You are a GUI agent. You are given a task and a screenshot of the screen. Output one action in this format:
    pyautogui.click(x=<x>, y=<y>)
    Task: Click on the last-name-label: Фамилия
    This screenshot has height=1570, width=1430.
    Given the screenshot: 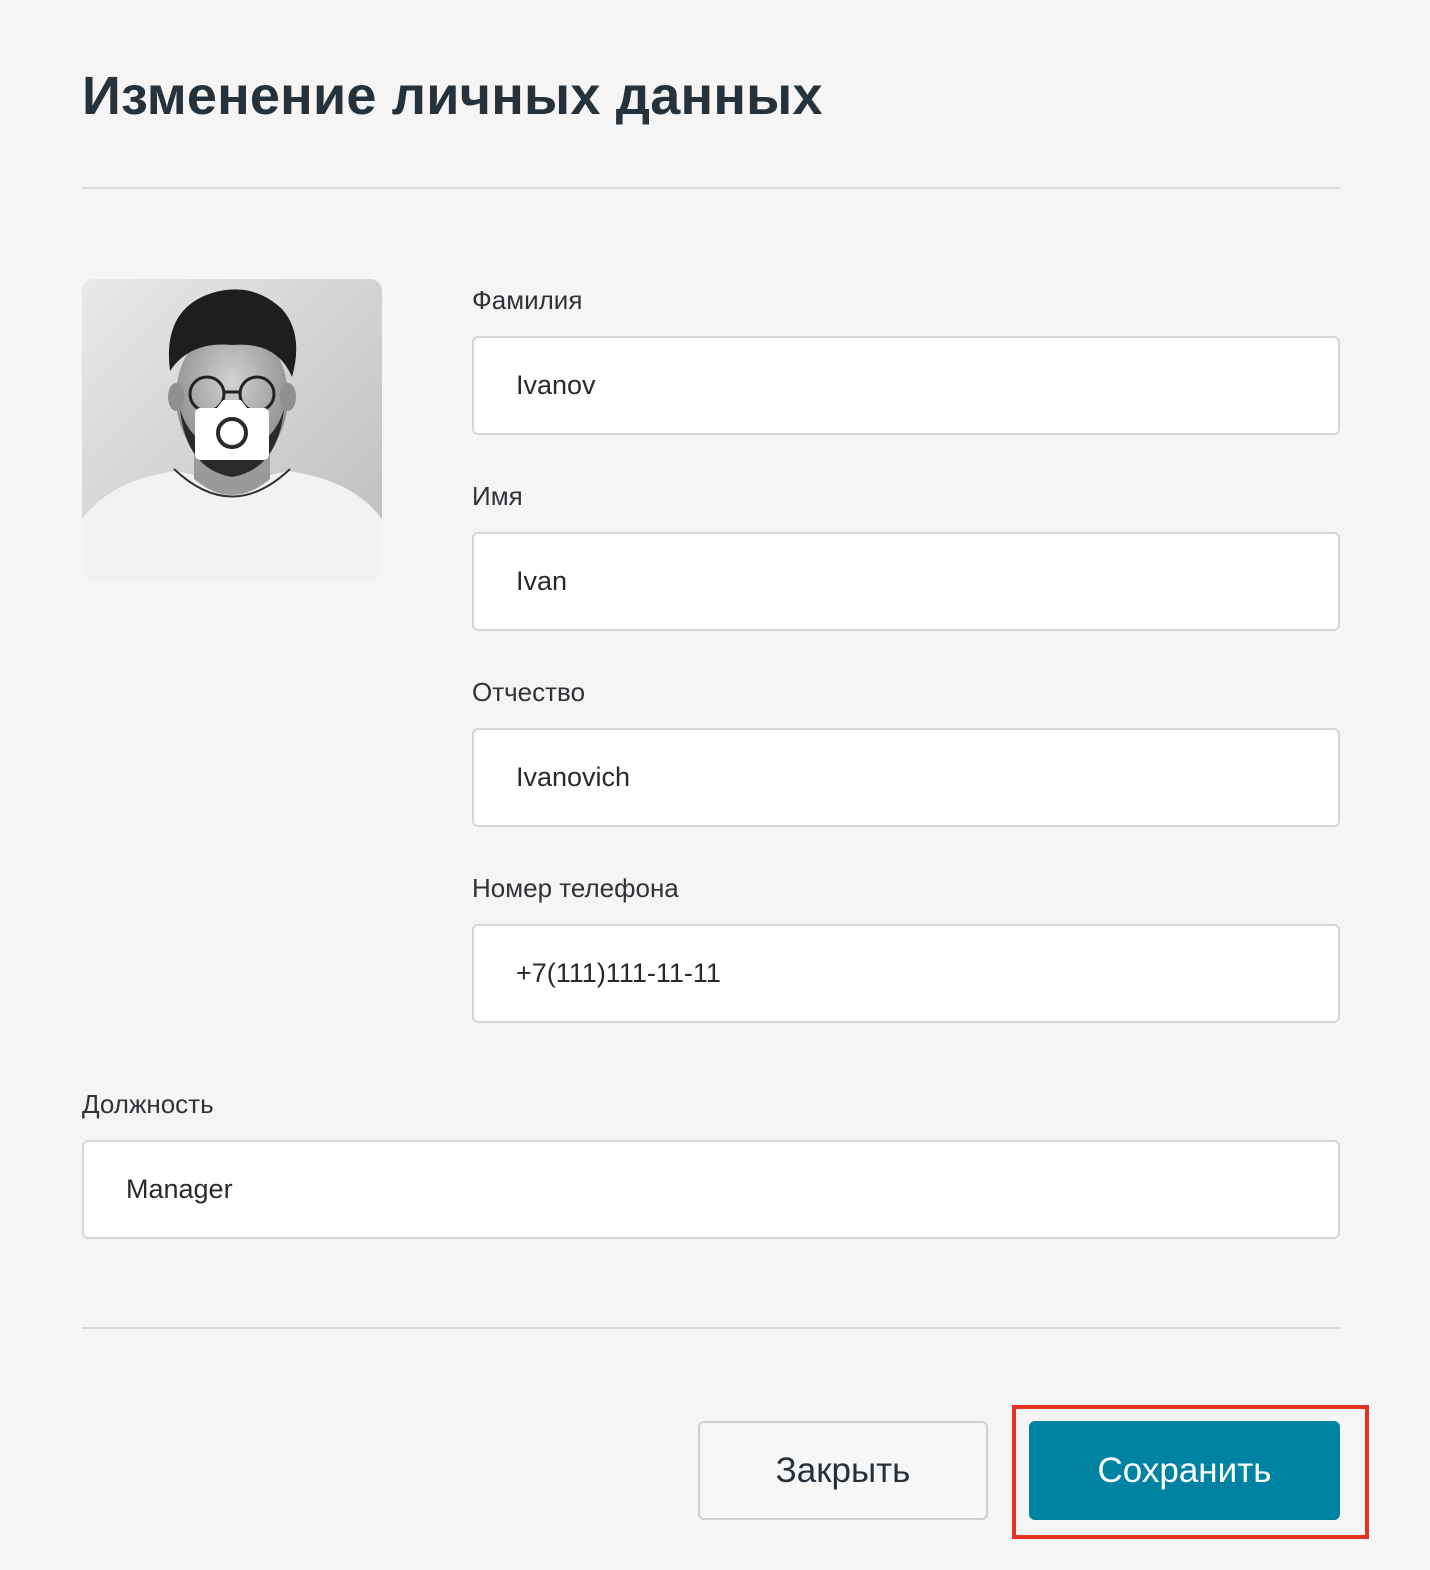 What is the action you would take?
    pyautogui.click(x=527, y=300)
    